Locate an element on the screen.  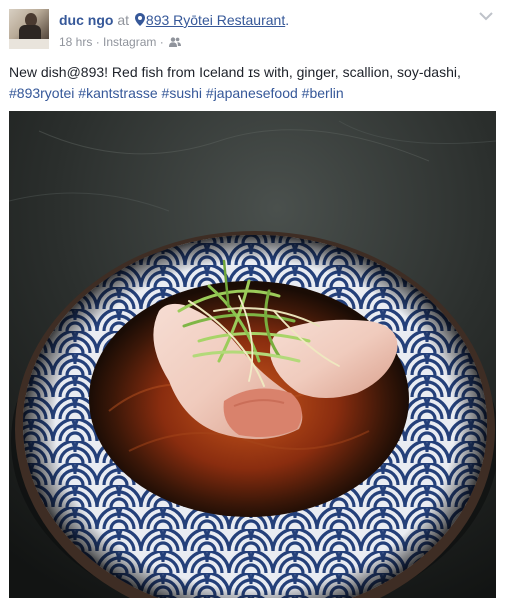
friends-icon is located at coordinates (175, 42).